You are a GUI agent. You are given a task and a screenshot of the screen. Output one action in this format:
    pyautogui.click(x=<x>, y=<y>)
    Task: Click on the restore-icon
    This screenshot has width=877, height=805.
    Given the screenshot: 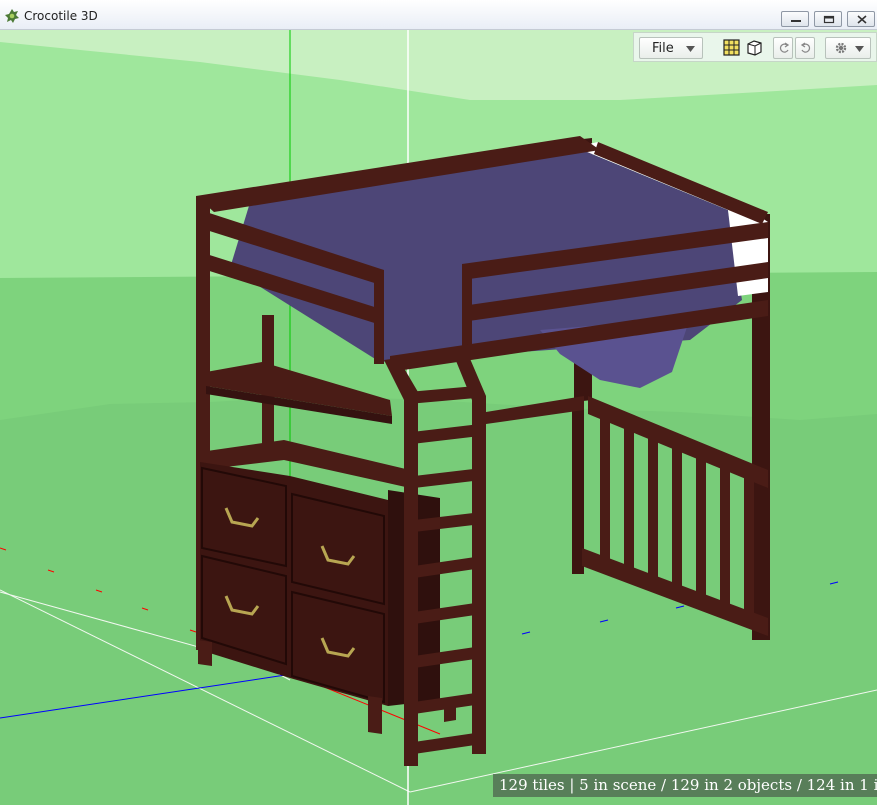 What is the action you would take?
    pyautogui.click(x=829, y=19)
    